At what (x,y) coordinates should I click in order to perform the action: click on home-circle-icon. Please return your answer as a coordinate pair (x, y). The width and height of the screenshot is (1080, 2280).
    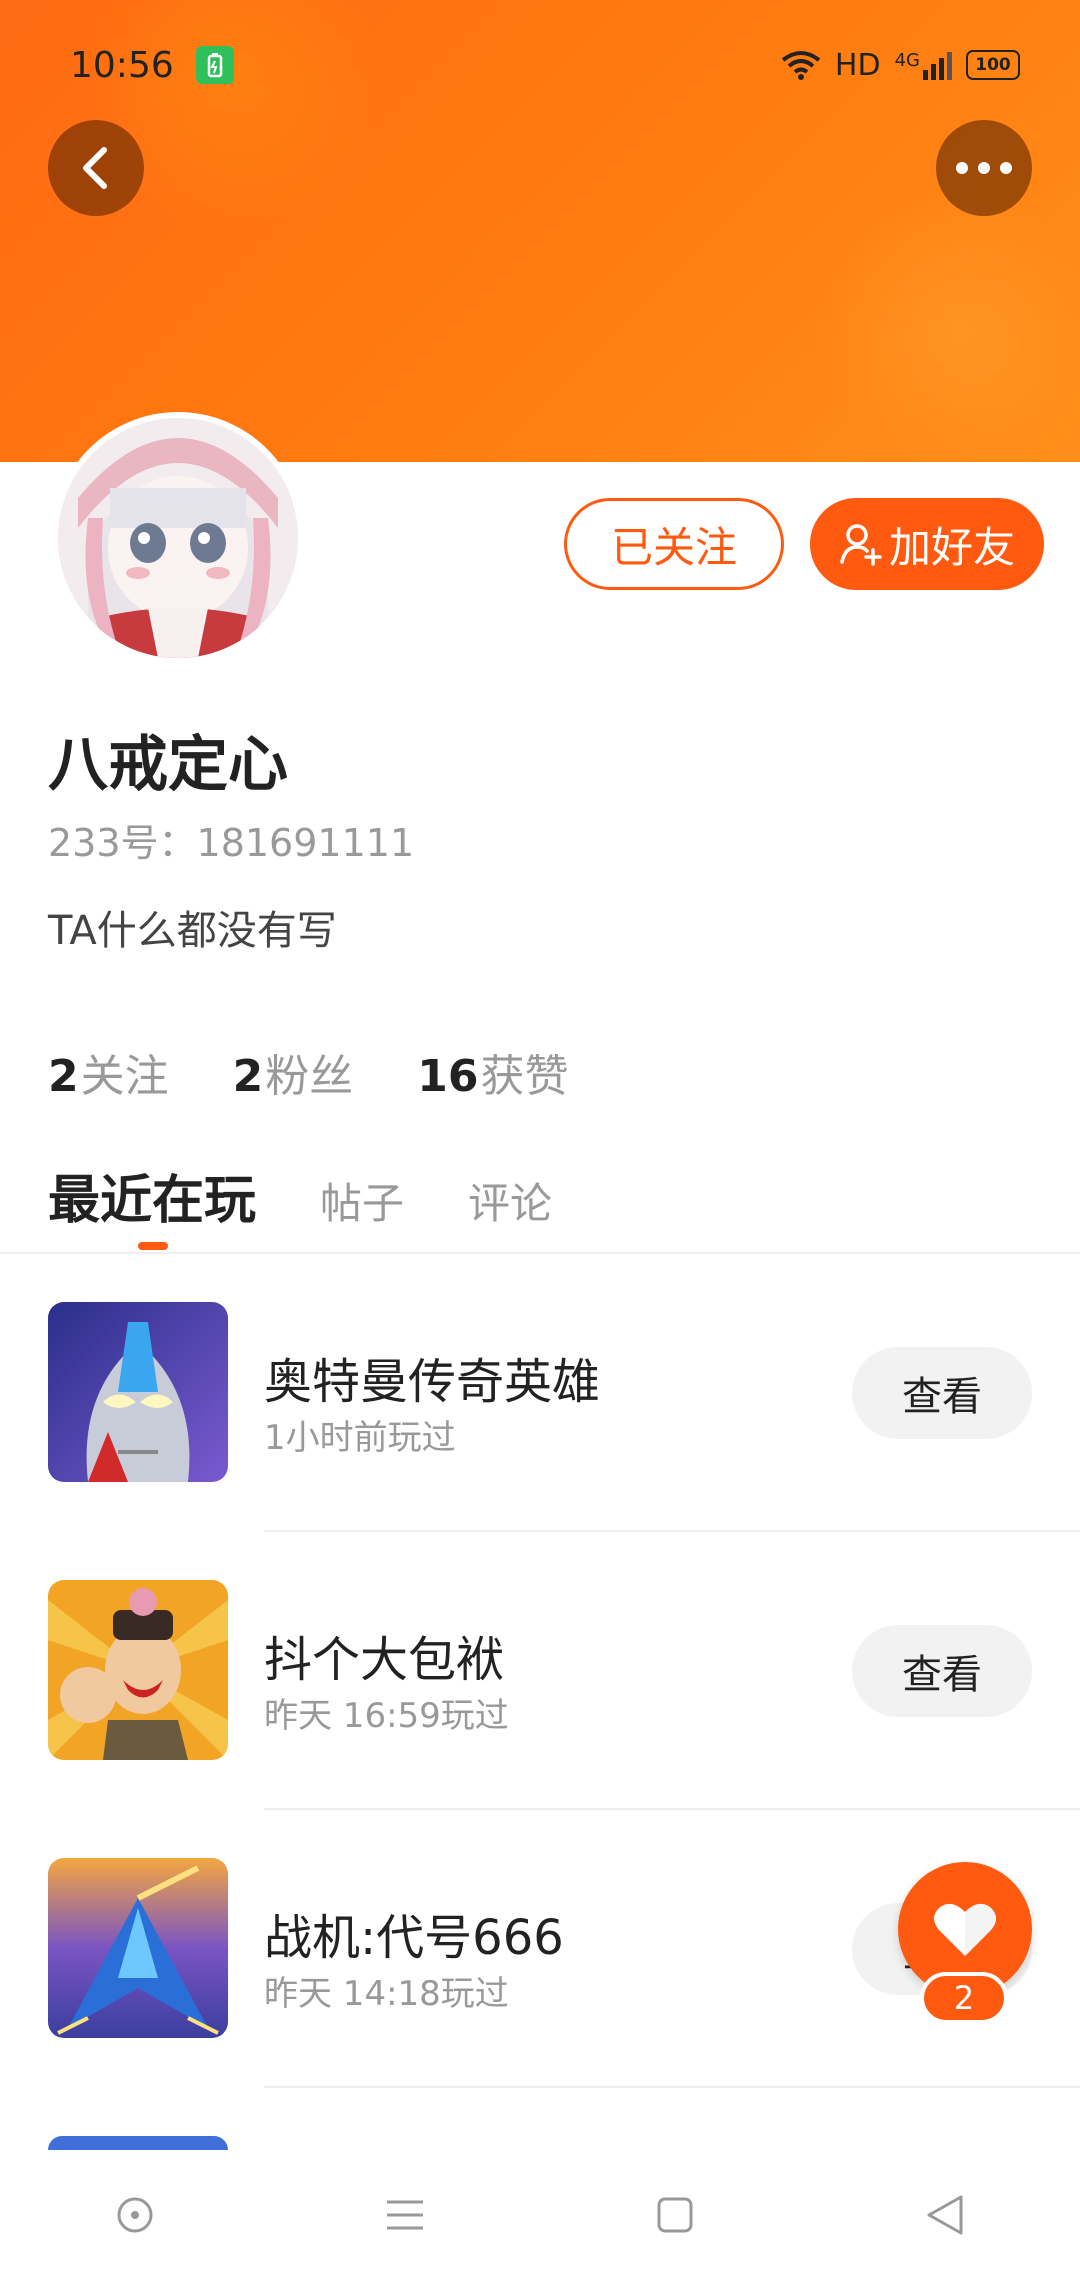
    Looking at the image, I should click on (135, 2215).